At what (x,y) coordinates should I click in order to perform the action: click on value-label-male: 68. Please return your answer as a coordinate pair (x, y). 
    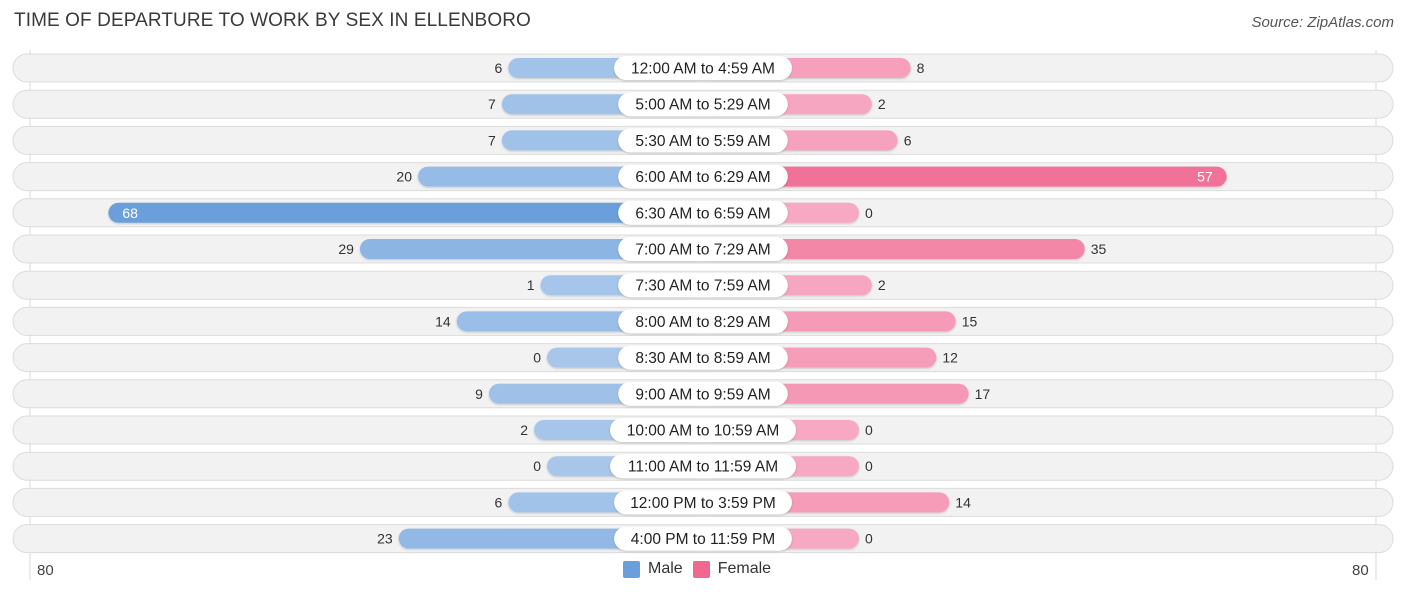
    Looking at the image, I should click on (130, 213).